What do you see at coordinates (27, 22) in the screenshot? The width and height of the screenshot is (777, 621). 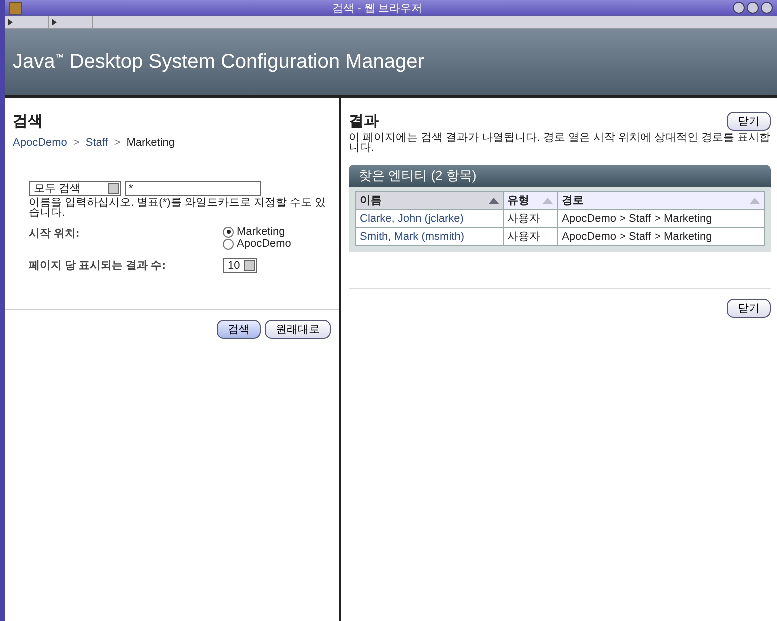 I see `back-button` at bounding box center [27, 22].